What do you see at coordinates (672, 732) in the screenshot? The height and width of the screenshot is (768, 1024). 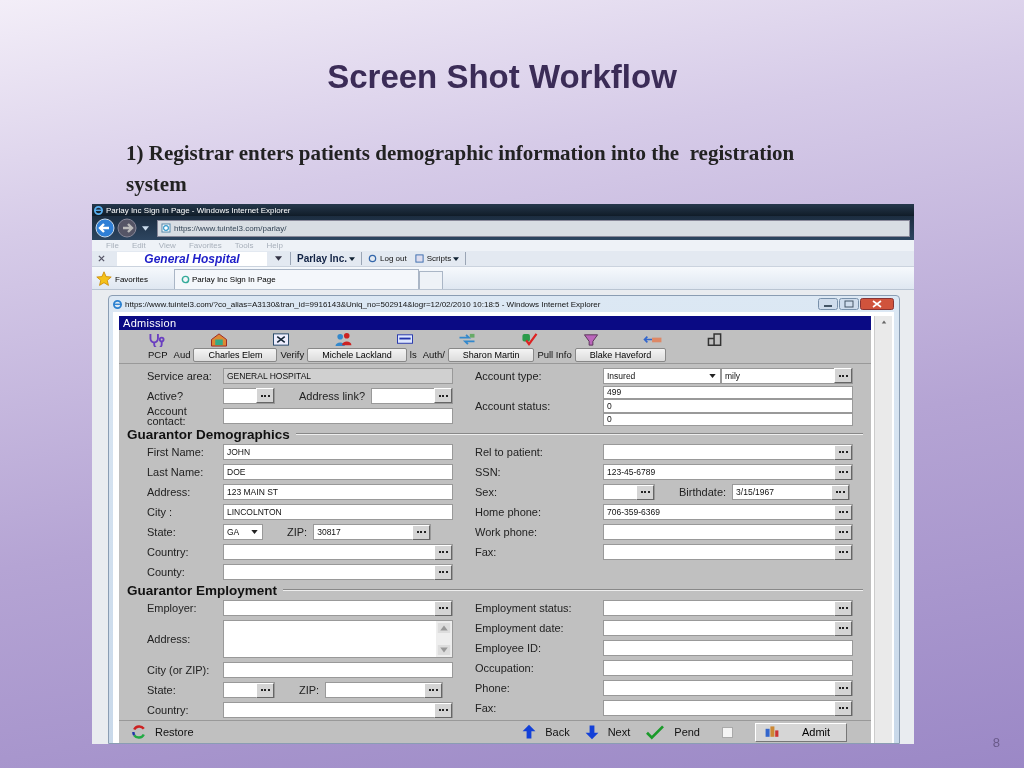 I see `pend-button: Pend` at bounding box center [672, 732].